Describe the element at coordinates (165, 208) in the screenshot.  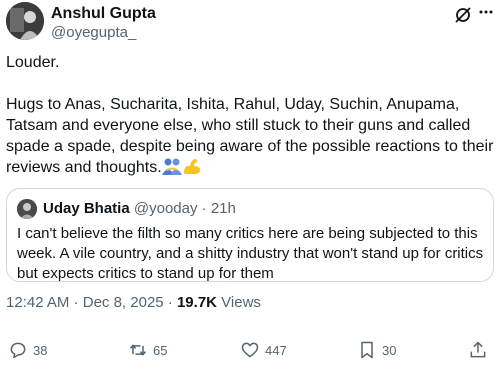
I see `quoted-author-handle: @yooday` at that location.